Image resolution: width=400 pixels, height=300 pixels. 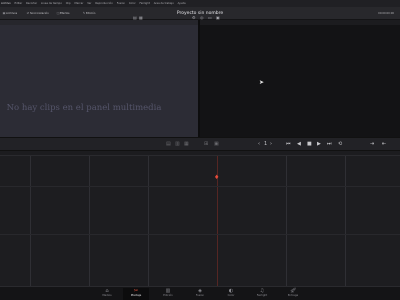 What do you see at coordinates (31, 3) in the screenshot?
I see `menu-recortar: Recortar` at bounding box center [31, 3].